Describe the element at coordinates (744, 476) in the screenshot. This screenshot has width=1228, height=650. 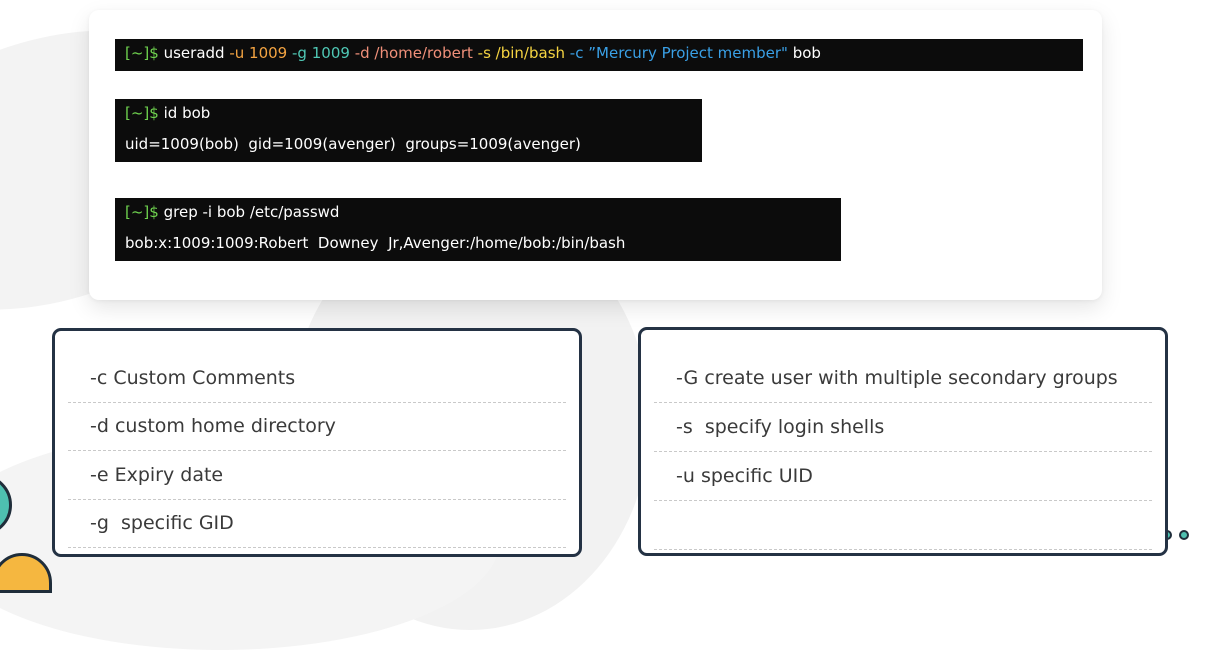
I see `option-label: -u specific UID` at that location.